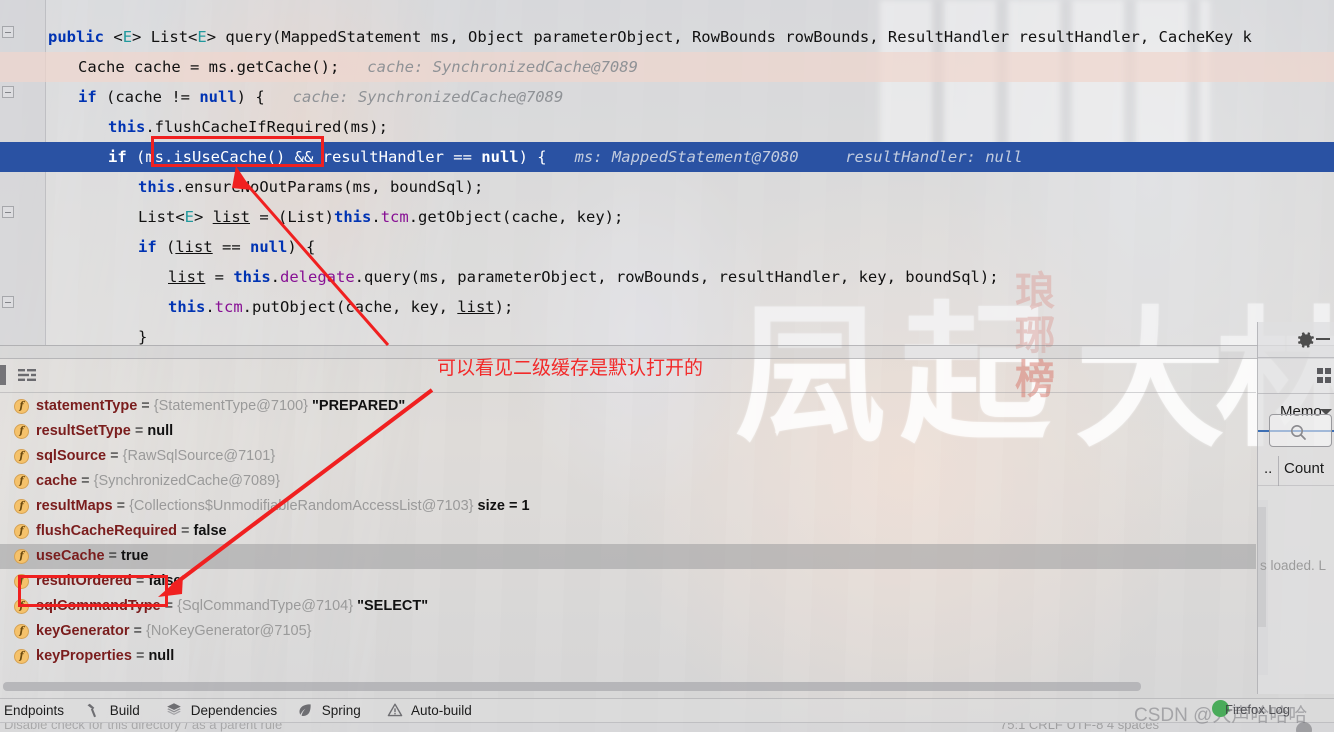 This screenshot has width=1334, height=732. I want to click on status-item-dependencies: Dependencies, so click(221, 711).